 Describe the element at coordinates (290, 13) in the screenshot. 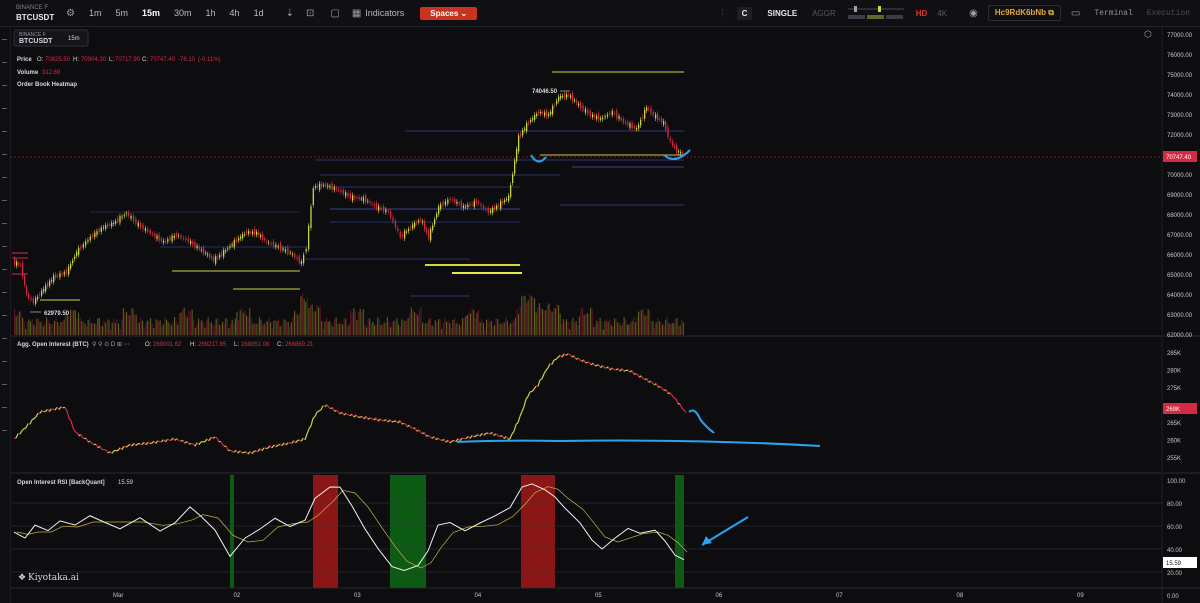

I see `link-icon: ⇣` at that location.